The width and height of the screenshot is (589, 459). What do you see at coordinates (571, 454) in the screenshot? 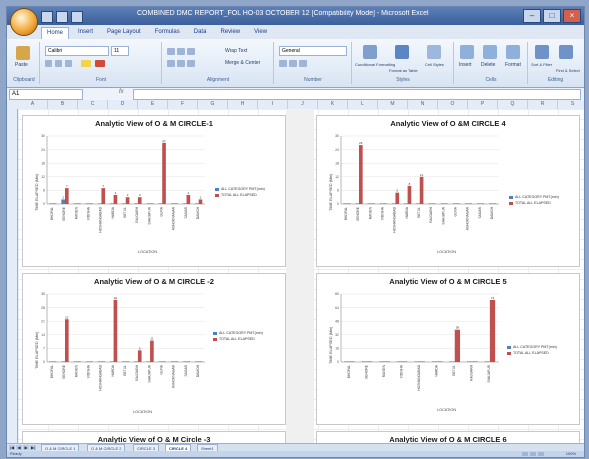
I see `zoom-level: 100%` at bounding box center [571, 454].